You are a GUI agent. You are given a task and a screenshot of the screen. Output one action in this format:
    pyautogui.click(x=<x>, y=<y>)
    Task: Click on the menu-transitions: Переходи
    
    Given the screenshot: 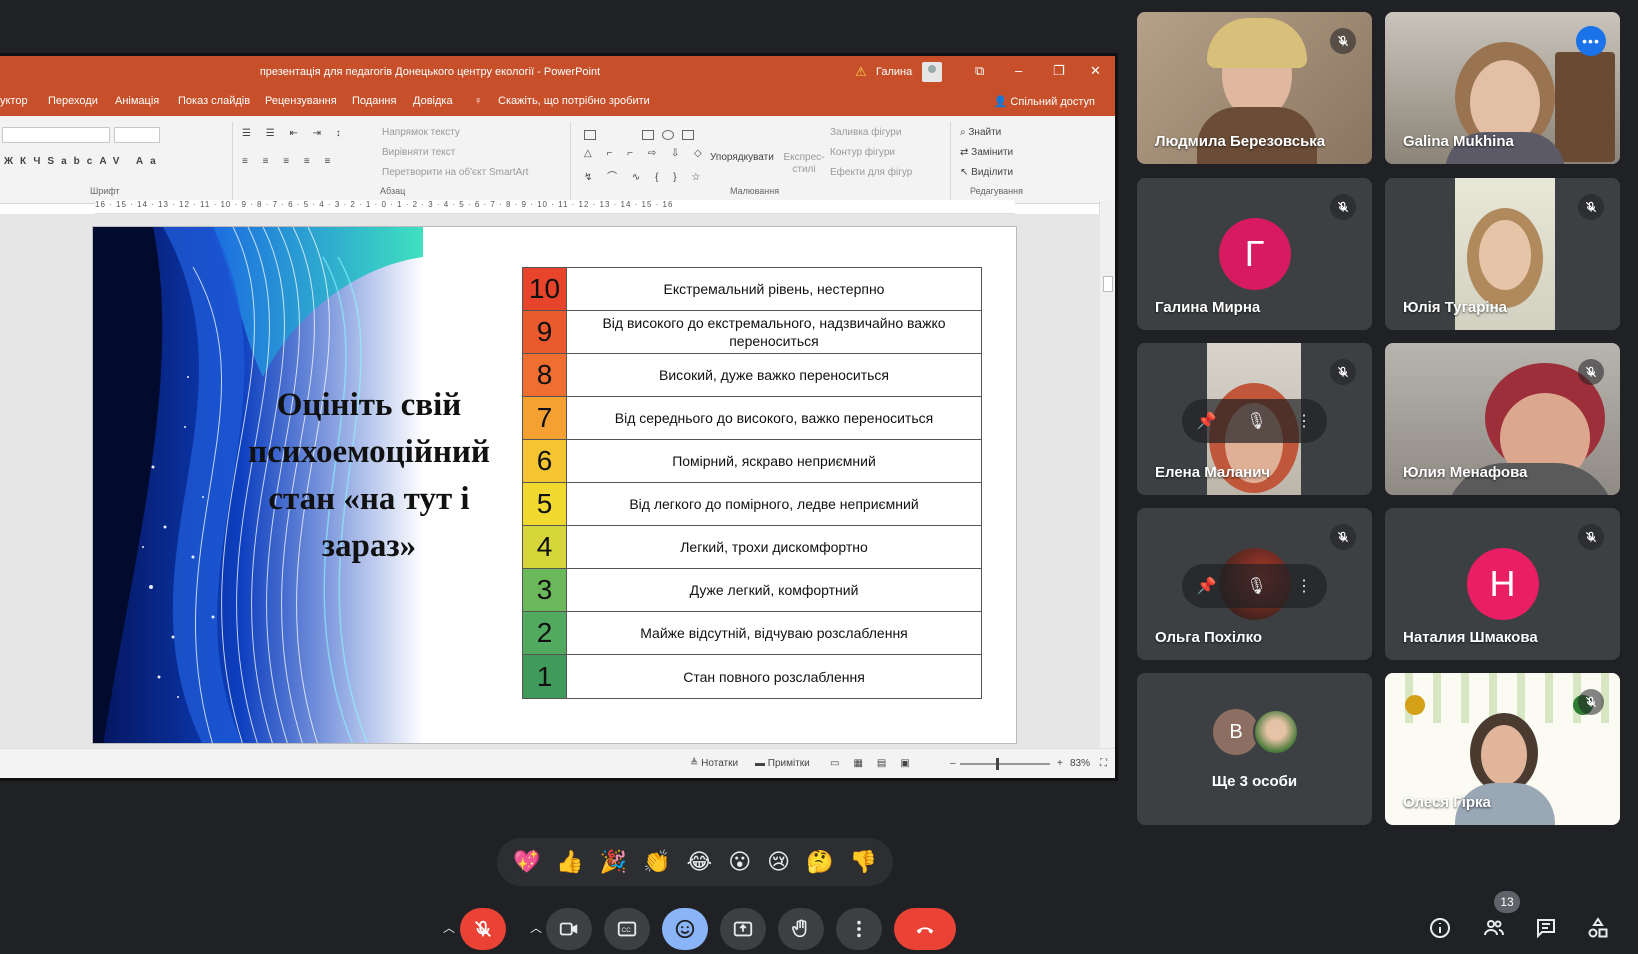 What is the action you would take?
    pyautogui.click(x=73, y=101)
    